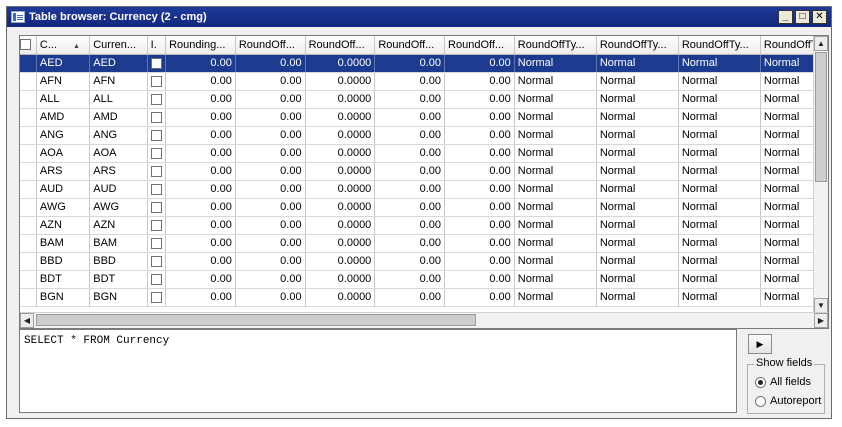 This screenshot has width=842, height=427. I want to click on table-cell: BGN, so click(118, 297).